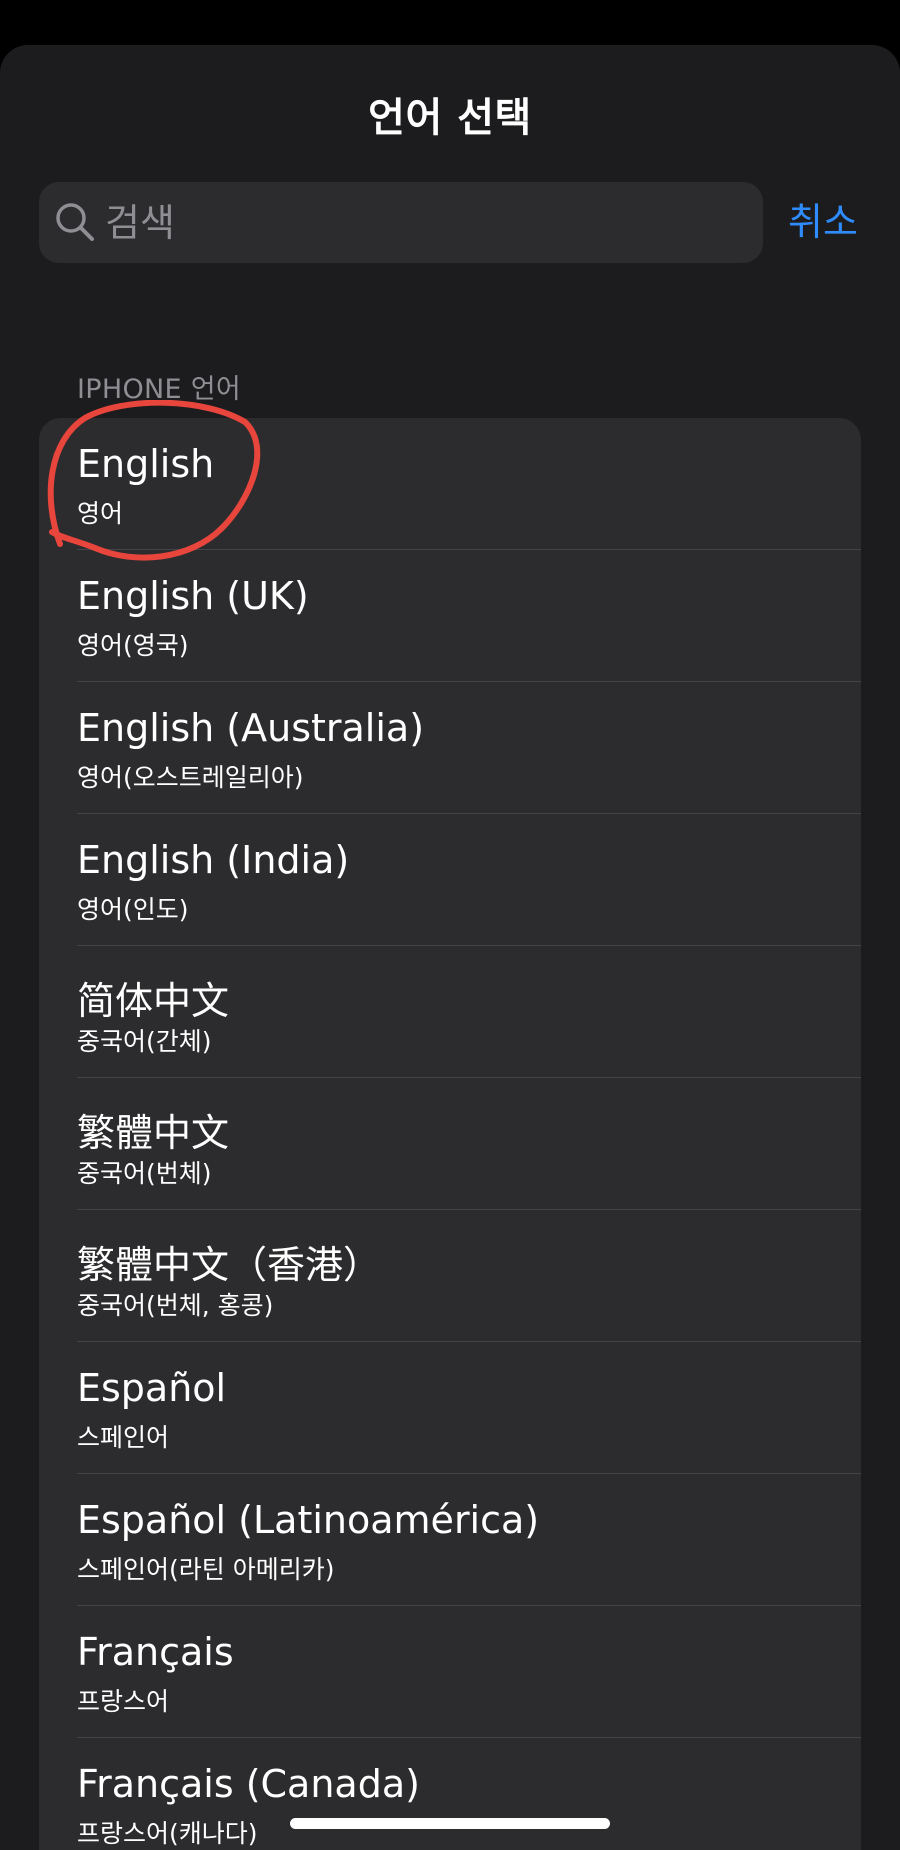 This screenshot has width=900, height=1850. I want to click on search-bar, so click(401, 222).